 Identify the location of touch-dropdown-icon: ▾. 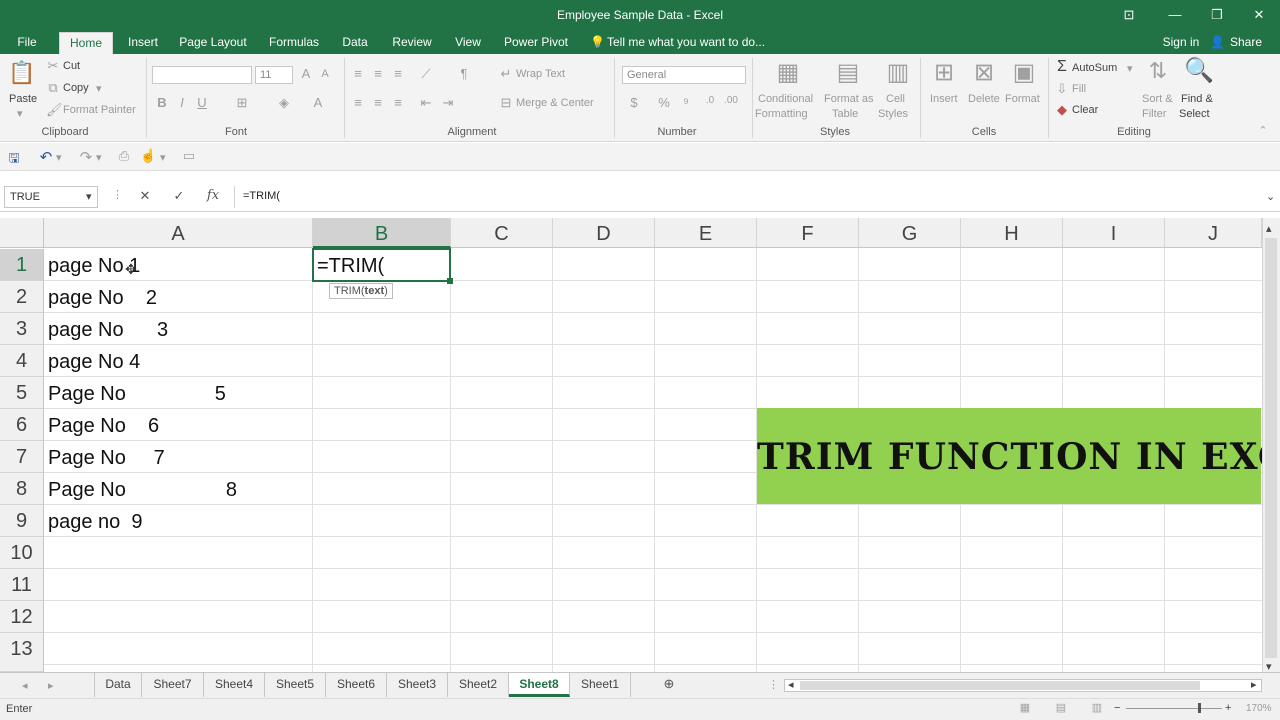
(163, 157).